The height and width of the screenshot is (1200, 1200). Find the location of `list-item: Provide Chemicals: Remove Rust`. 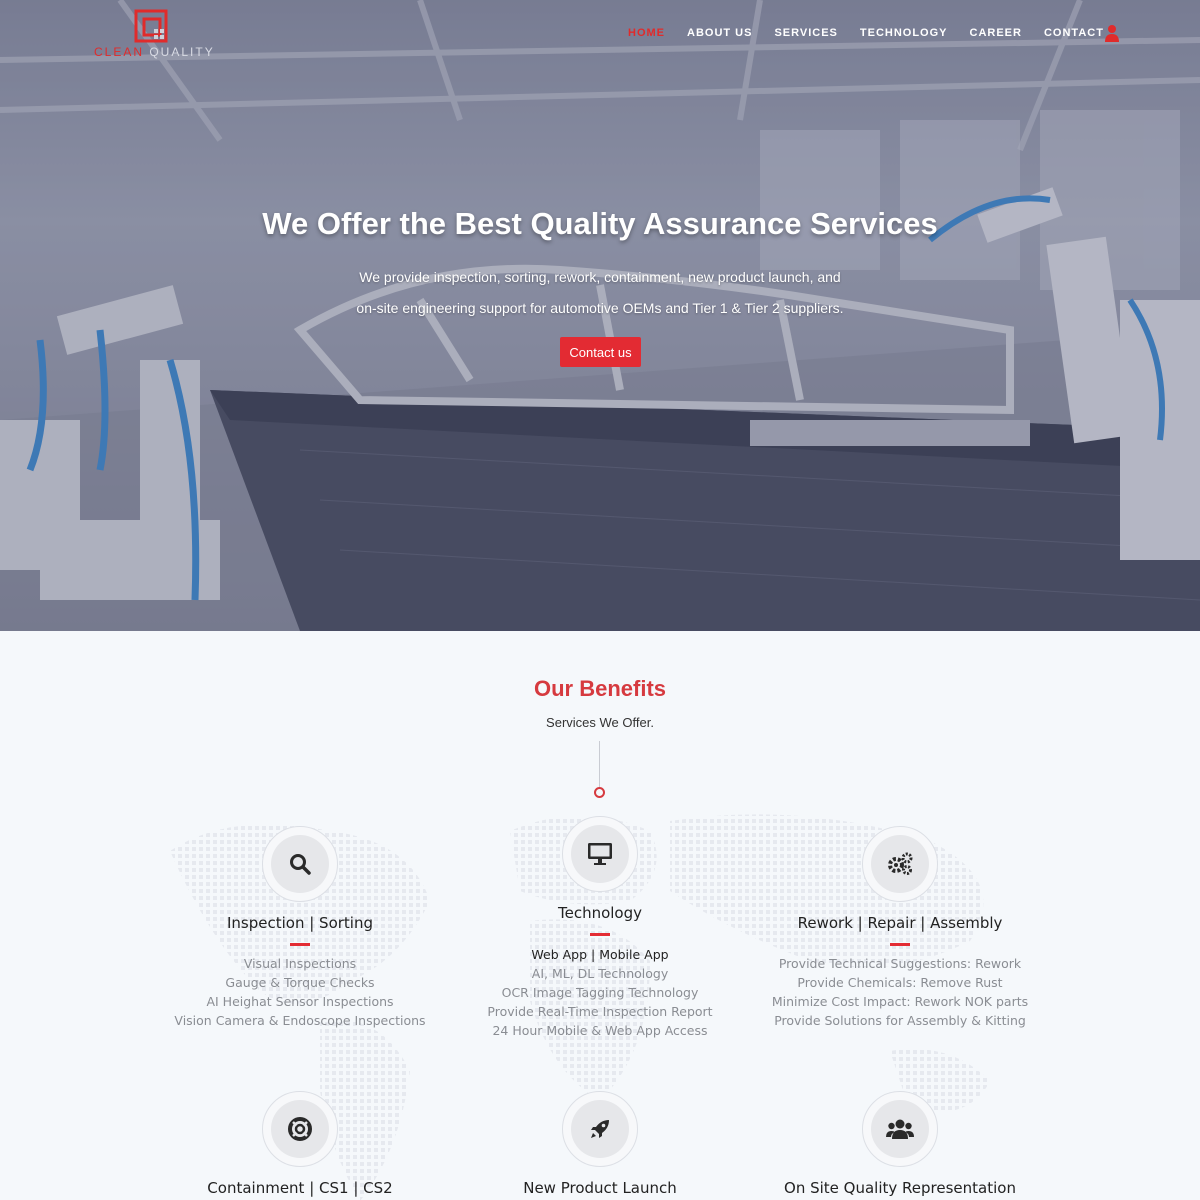

list-item: Provide Chemicals: Remove Rust is located at coordinates (900, 982).